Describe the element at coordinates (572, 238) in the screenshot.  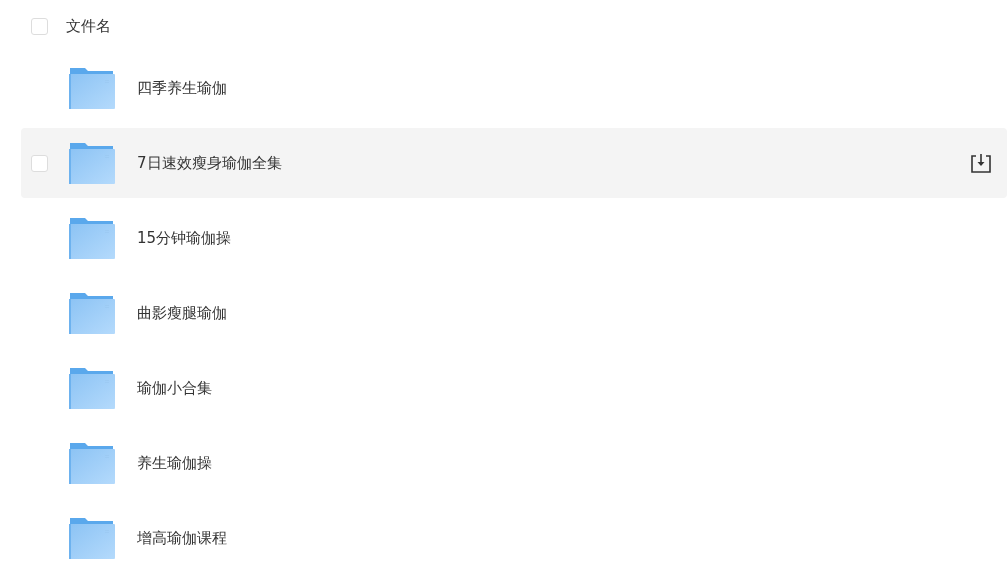
I see `folder-name: 15分钟瑜伽操` at that location.